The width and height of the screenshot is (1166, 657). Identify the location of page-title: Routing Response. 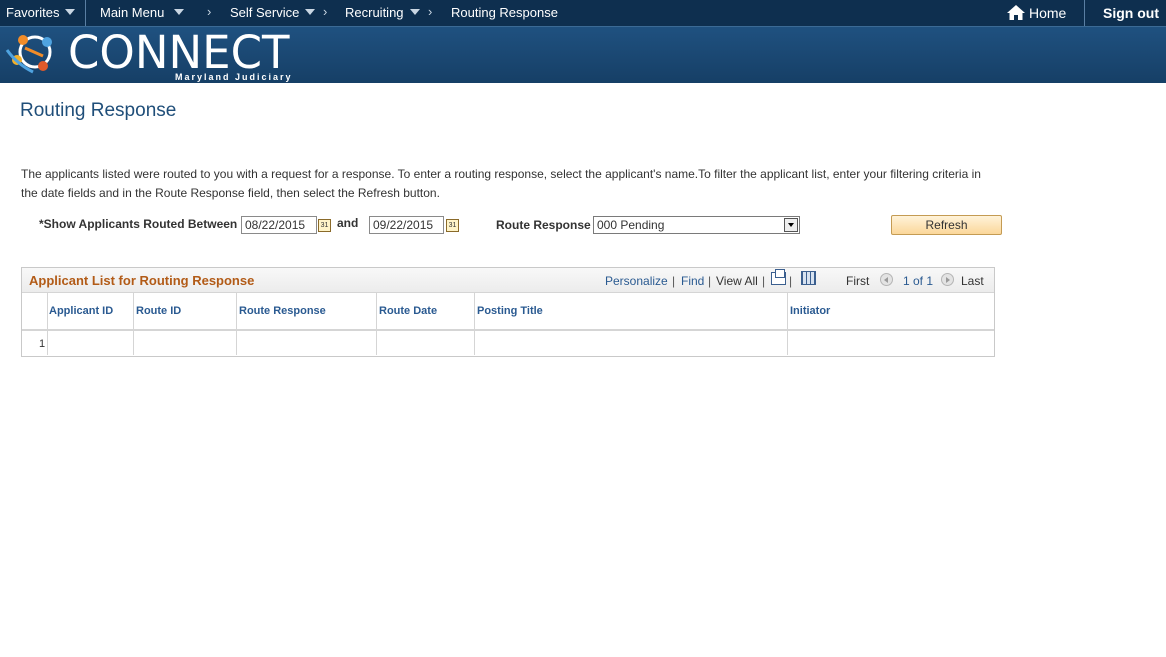
(98, 110).